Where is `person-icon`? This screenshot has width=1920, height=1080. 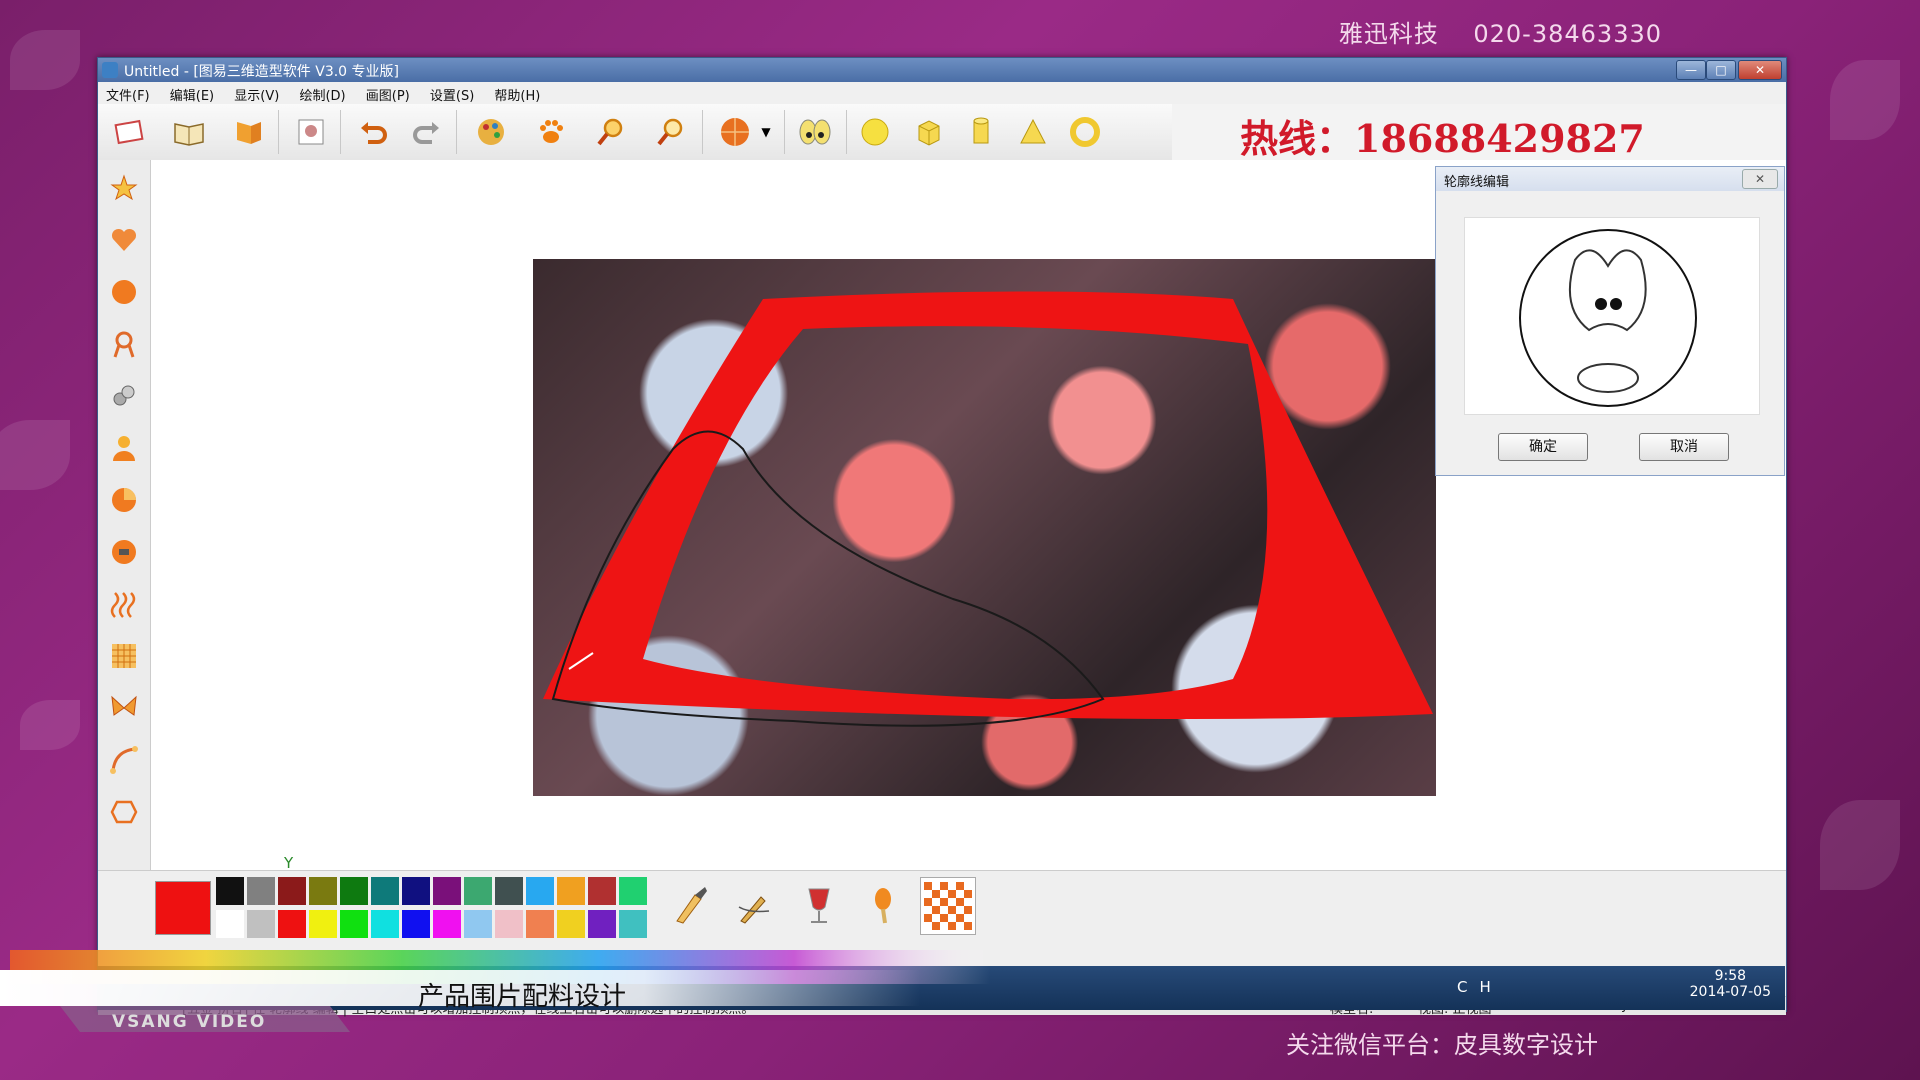 person-icon is located at coordinates (124, 448).